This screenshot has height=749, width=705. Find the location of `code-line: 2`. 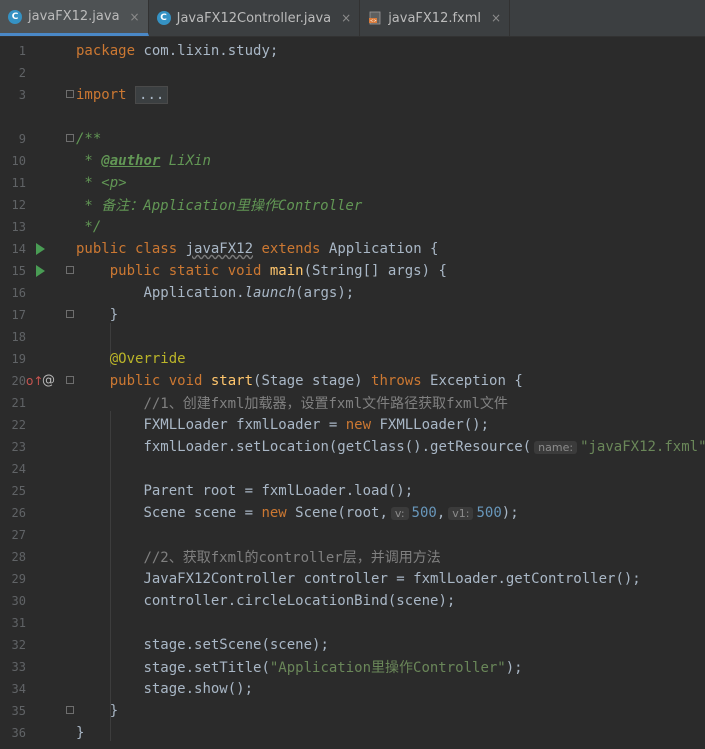

code-line: 2 is located at coordinates (352, 73).